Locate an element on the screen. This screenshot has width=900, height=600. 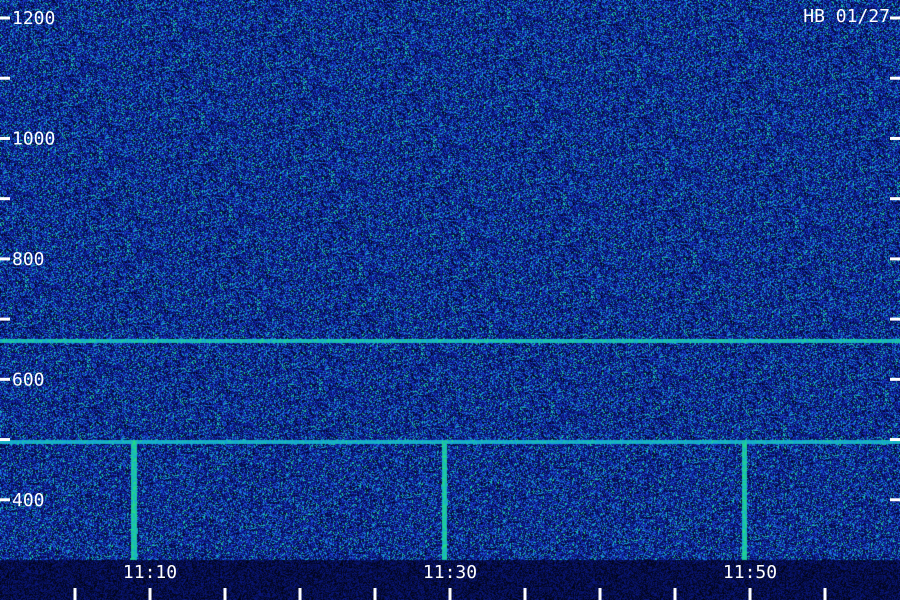
y-tick-label: 1200 is located at coordinates (33, 18).